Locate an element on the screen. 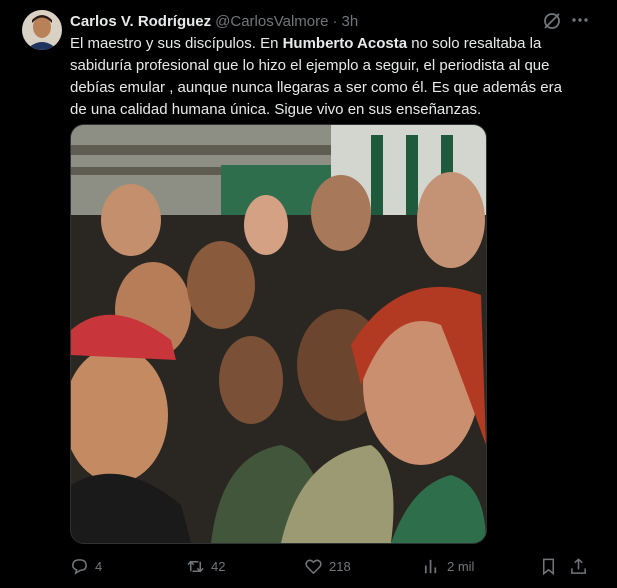 The width and height of the screenshot is (617, 588). like-button: 218 is located at coordinates (327, 566).